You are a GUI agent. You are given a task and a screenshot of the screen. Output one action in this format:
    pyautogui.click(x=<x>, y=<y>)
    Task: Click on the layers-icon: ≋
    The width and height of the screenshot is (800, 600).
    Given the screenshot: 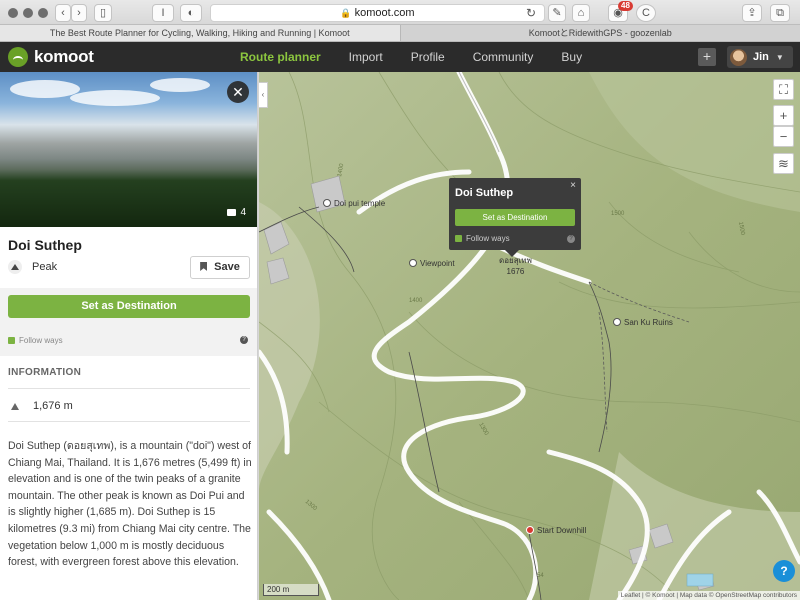 What is the action you would take?
    pyautogui.click(x=783, y=163)
    